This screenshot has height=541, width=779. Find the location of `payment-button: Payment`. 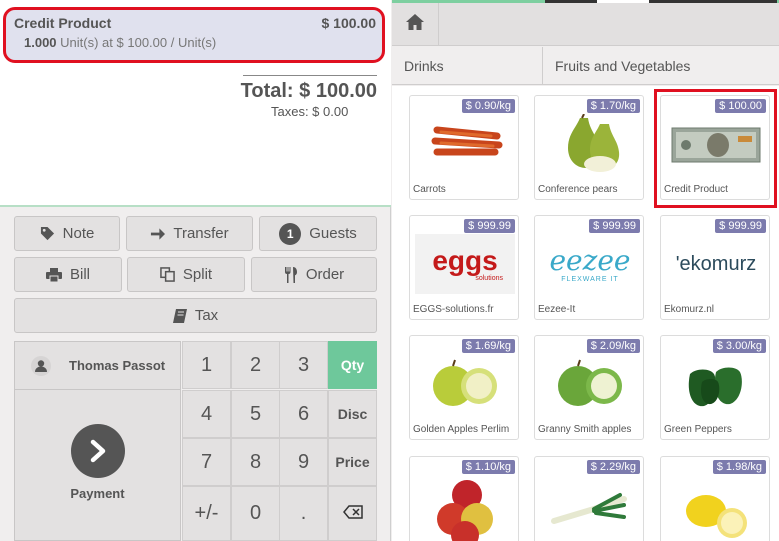

payment-button: Payment is located at coordinates (97, 465).